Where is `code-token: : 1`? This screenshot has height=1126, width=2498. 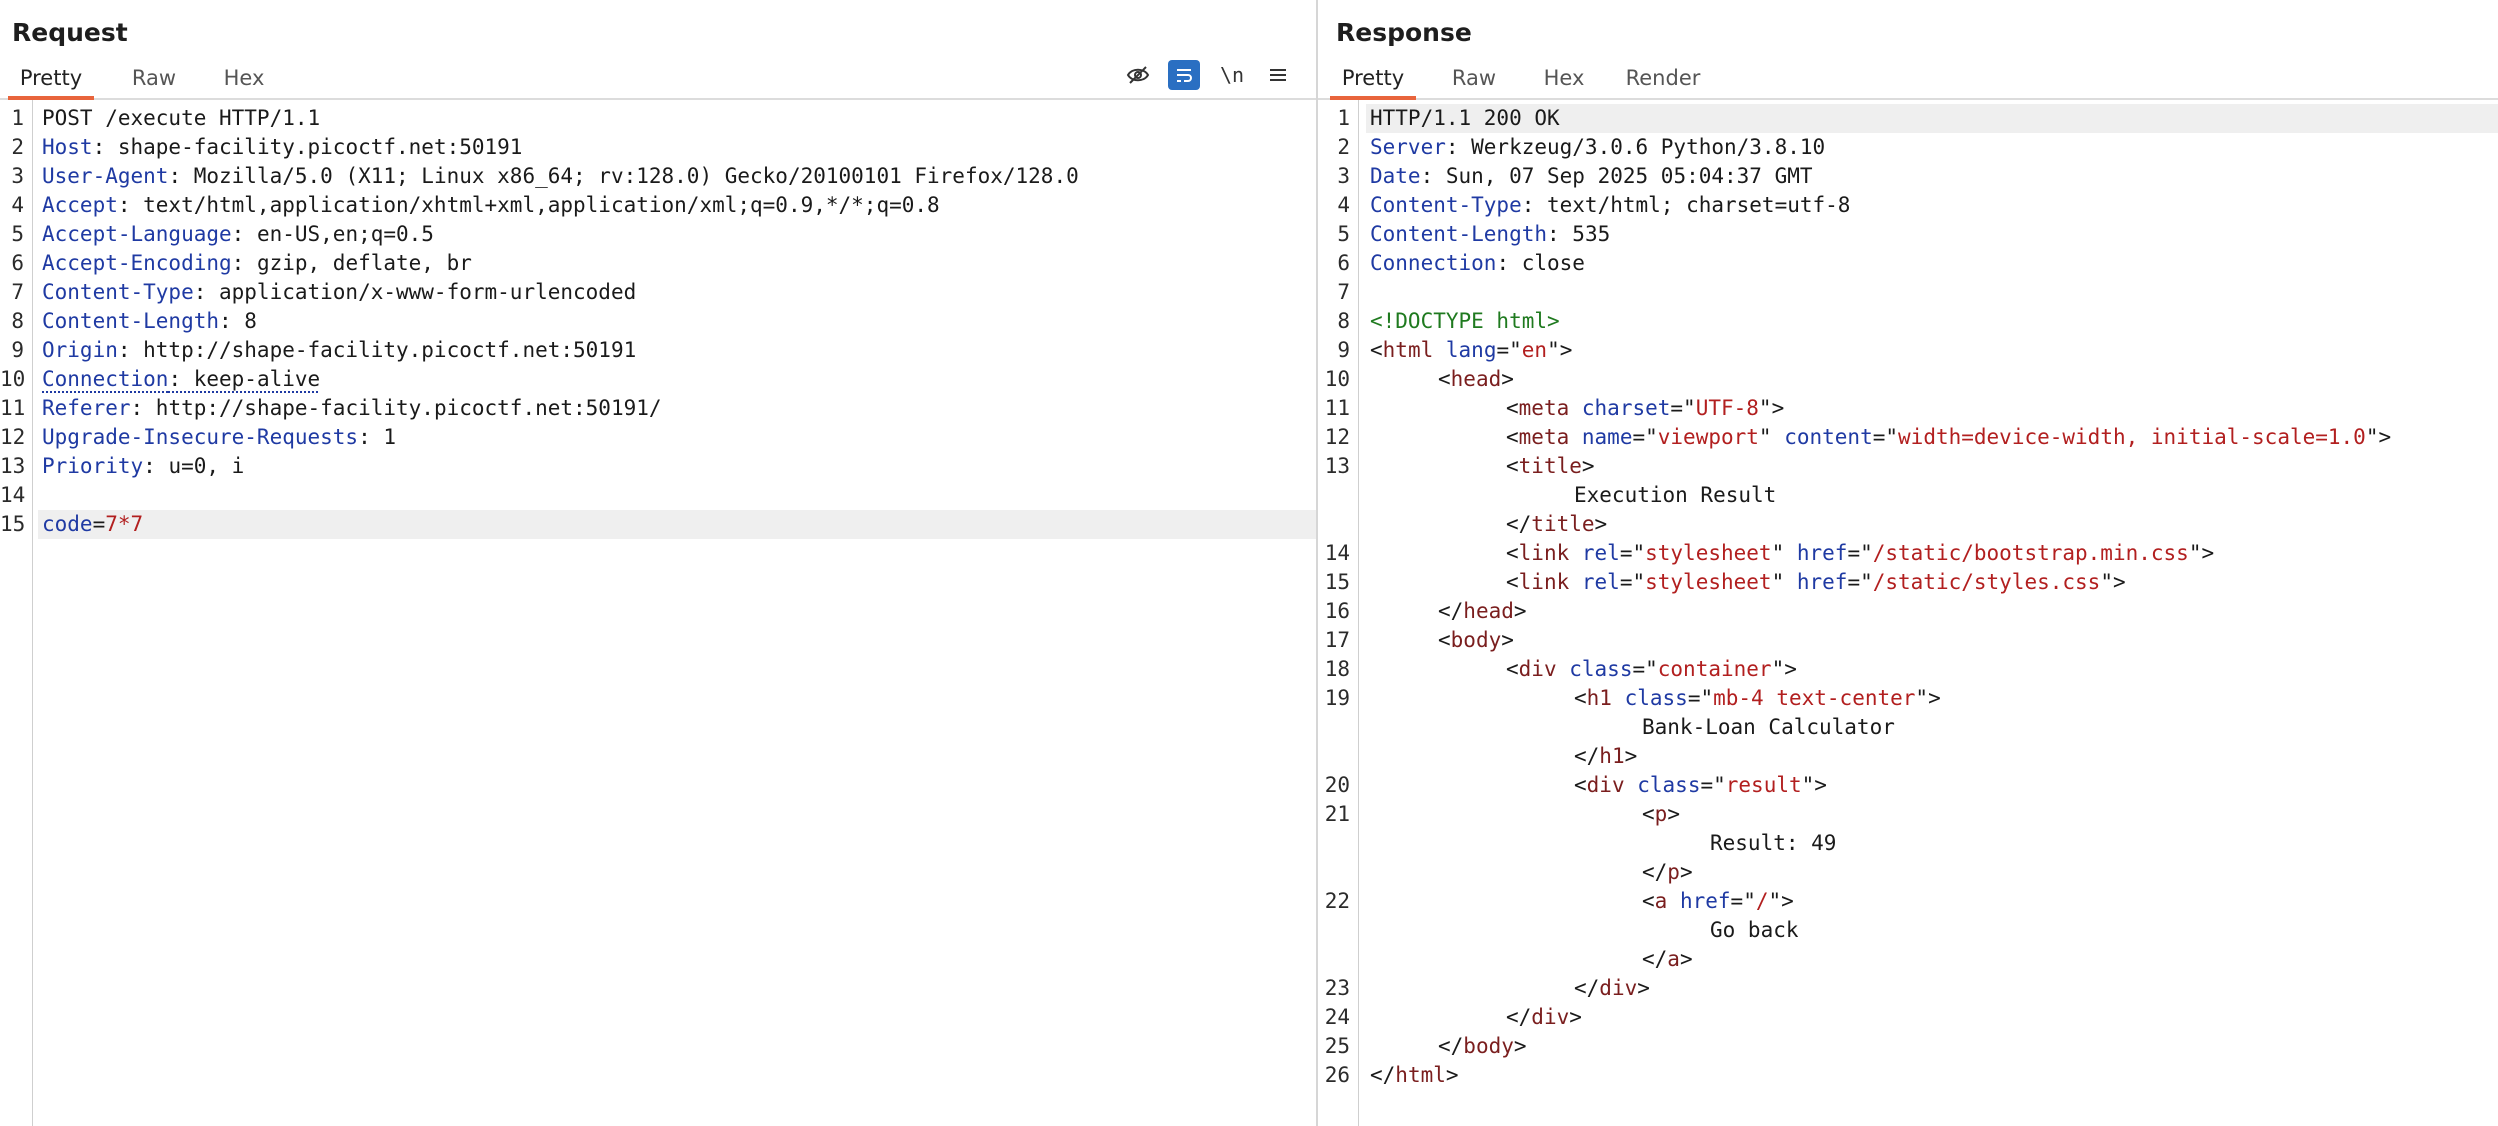 code-token: : 1 is located at coordinates (377, 437).